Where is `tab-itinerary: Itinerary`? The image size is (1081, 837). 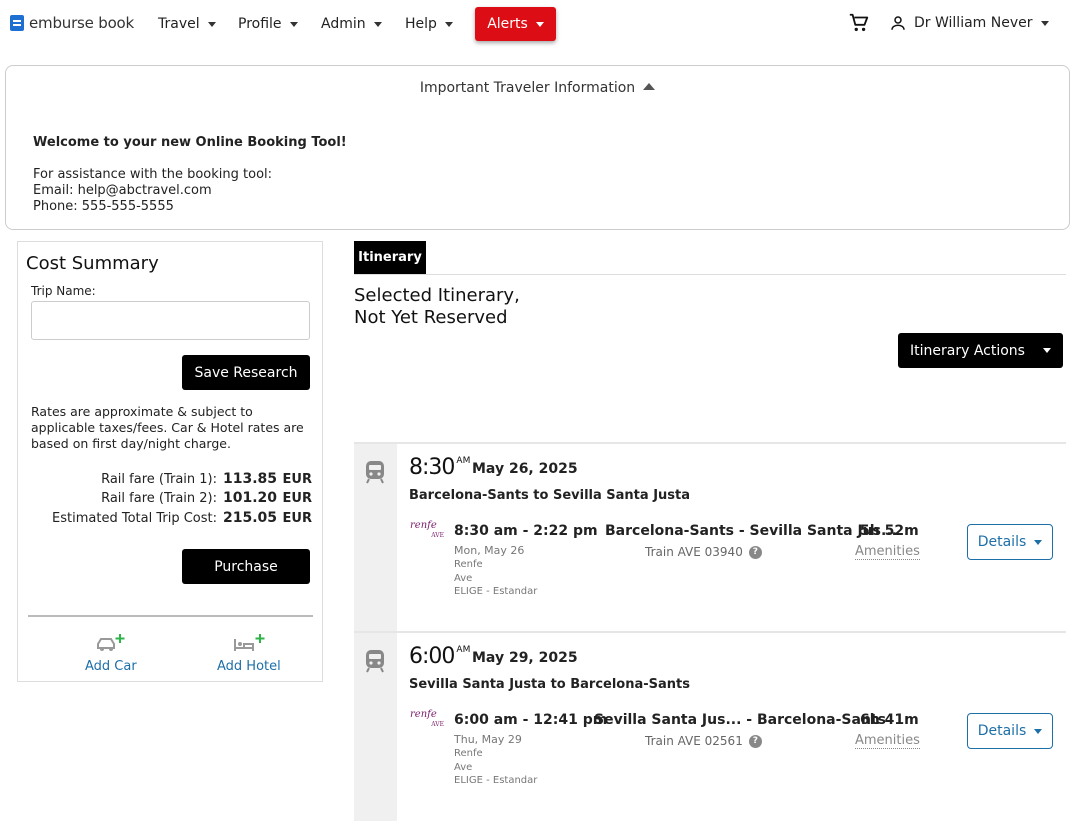
tab-itinerary: Itinerary is located at coordinates (390, 257).